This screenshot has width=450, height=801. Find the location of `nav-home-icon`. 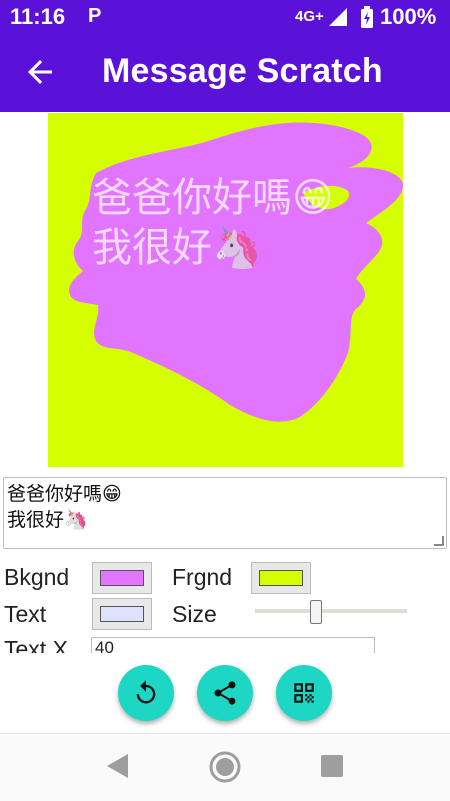

nav-home-icon is located at coordinates (225, 767).